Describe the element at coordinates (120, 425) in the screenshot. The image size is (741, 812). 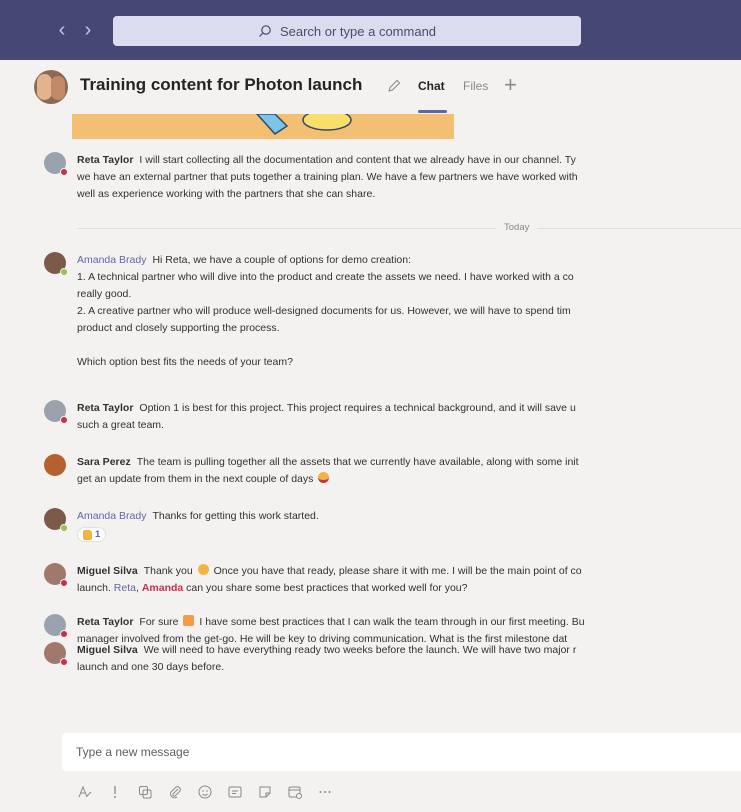
I see `message-text: such a great team.` at that location.